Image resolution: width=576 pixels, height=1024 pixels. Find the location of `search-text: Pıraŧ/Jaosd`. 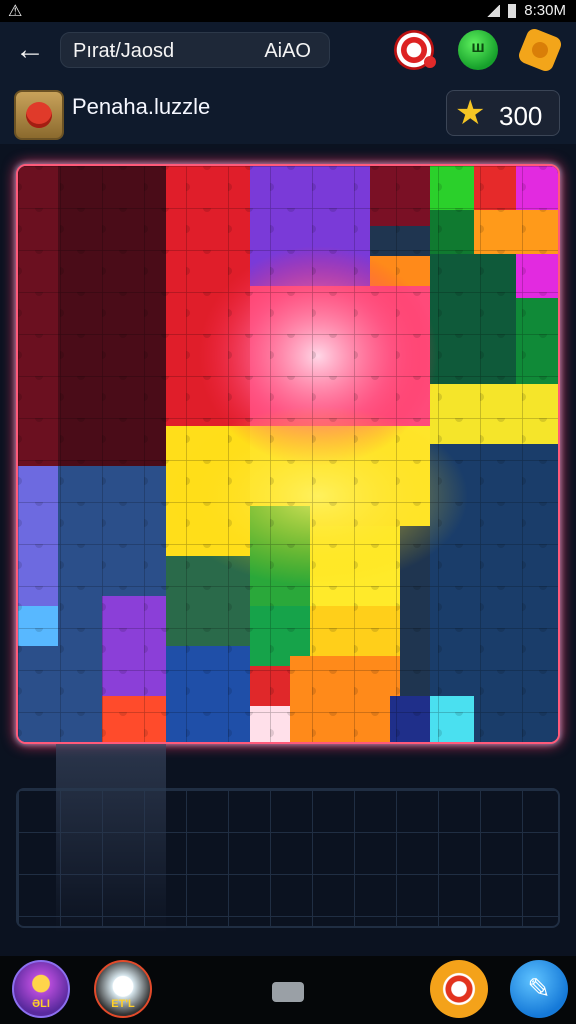

search-text: Pıraŧ/Jaosd is located at coordinates (124, 51).